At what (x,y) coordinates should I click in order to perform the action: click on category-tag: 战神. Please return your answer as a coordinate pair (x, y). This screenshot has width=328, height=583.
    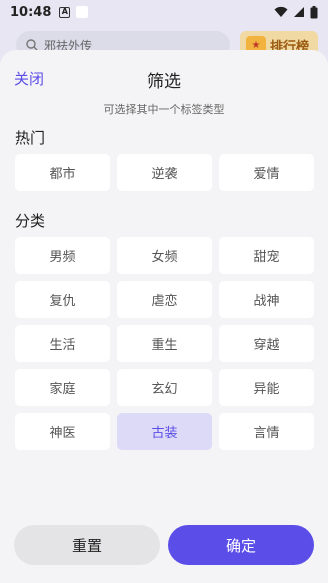
    Looking at the image, I should click on (266, 299).